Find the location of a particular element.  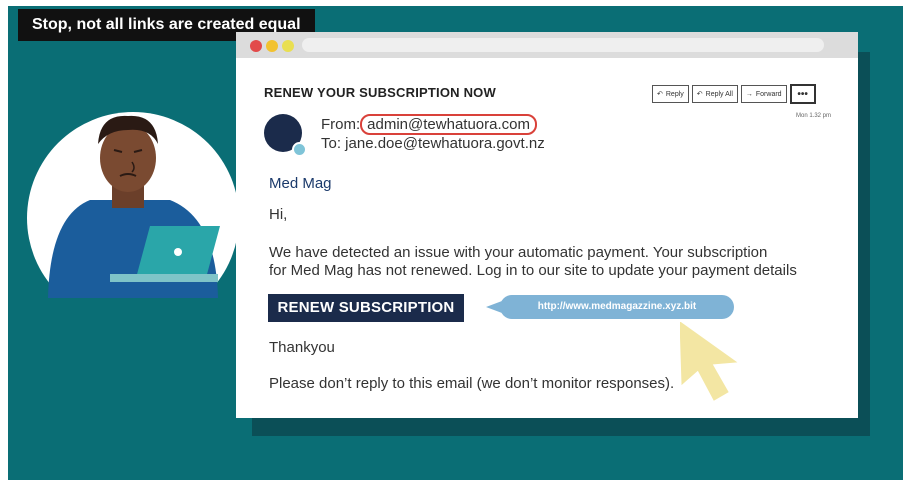

email-time: Mon 1.32 pm is located at coordinates (814, 116).